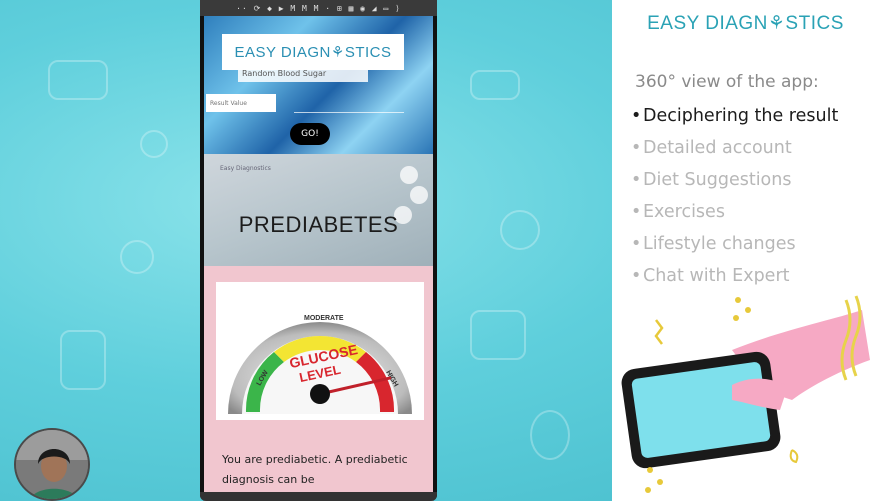 The width and height of the screenshot is (879, 501). Describe the element at coordinates (717, 148) in the screenshot. I see `feature-label: Detailed account` at that location.